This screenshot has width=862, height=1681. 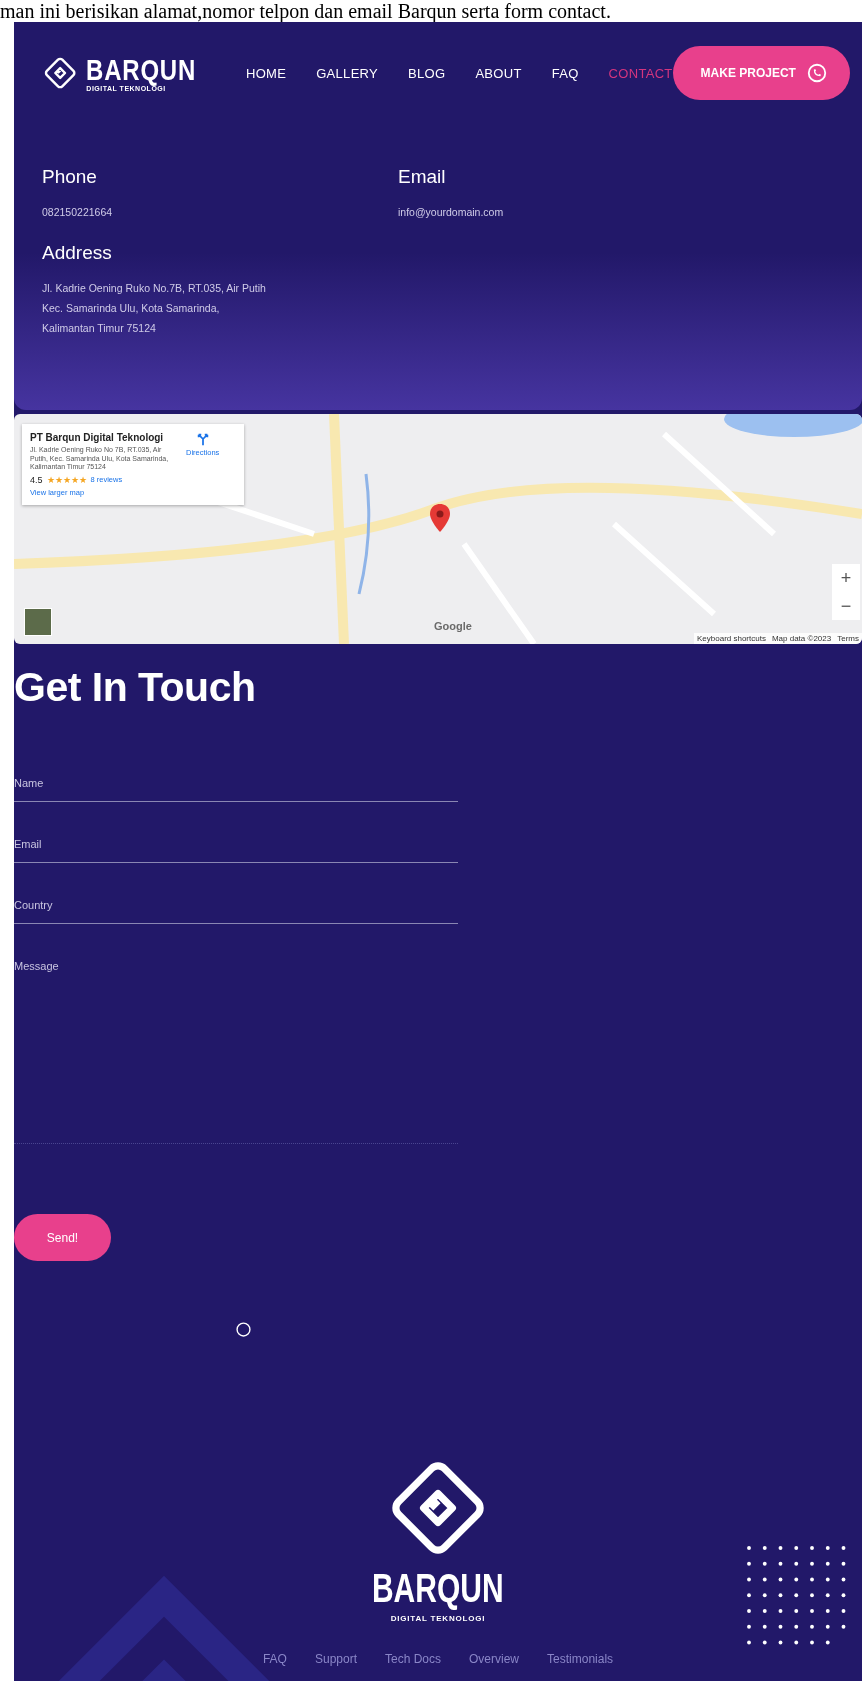 I want to click on footer-link: Support, so click(x=335, y=1659).